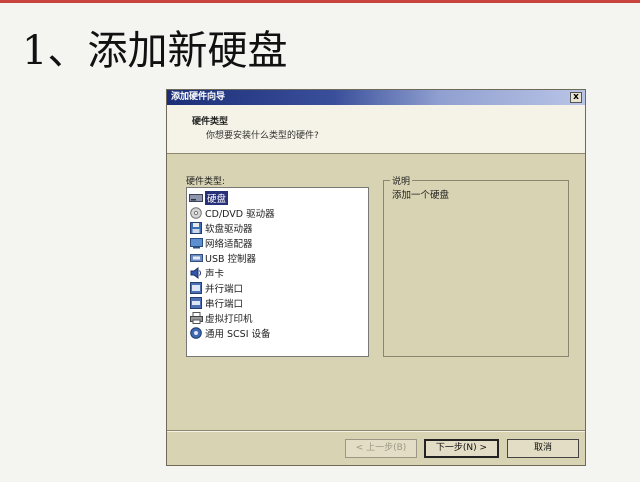 Image resolution: width=640 pixels, height=482 pixels. I want to click on list-item-label: 声卡, so click(215, 274).